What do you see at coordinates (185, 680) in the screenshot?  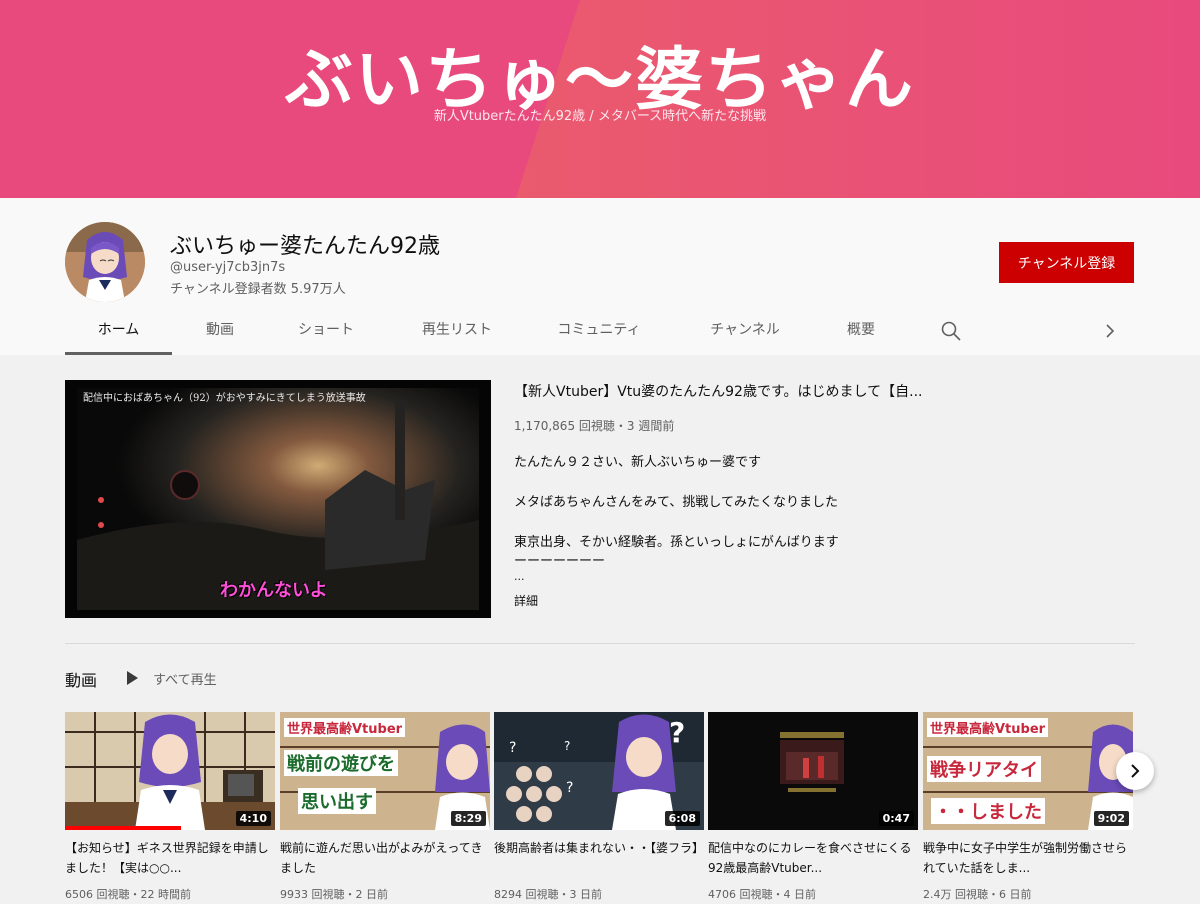 I see `play-all-label: すべて再生` at bounding box center [185, 680].